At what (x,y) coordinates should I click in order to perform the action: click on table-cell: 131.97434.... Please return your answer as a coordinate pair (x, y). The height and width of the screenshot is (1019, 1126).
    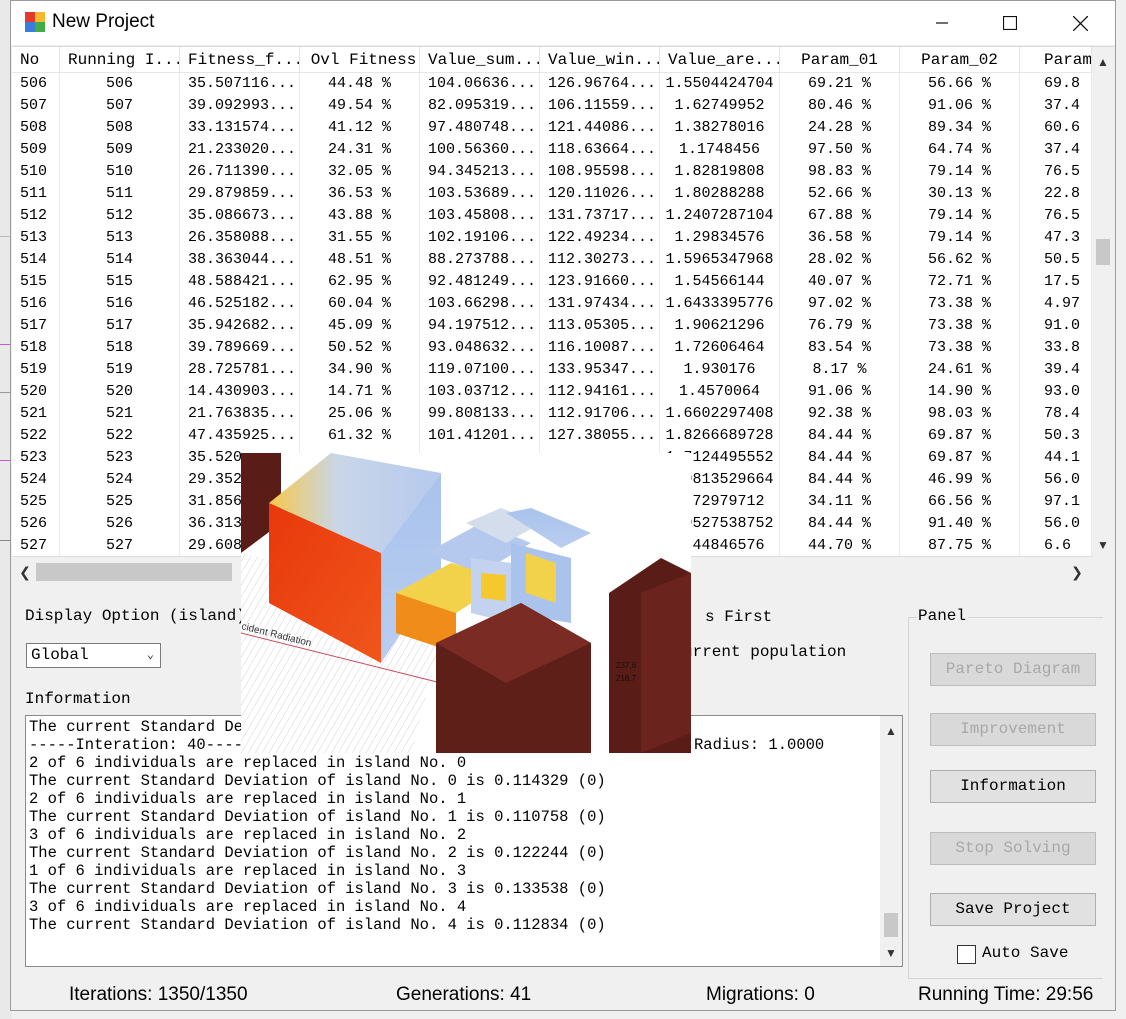
    Looking at the image, I should click on (600, 304).